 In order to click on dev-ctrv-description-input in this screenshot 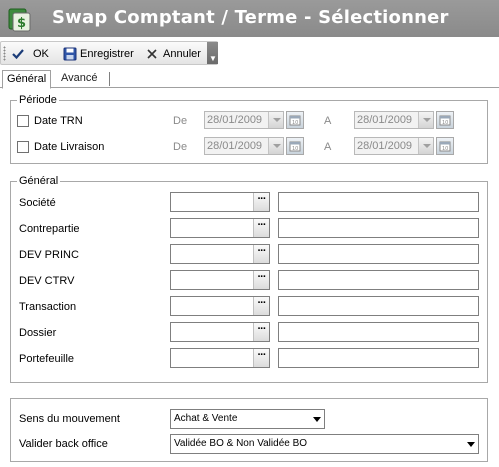, I will do `click(378, 280)`.